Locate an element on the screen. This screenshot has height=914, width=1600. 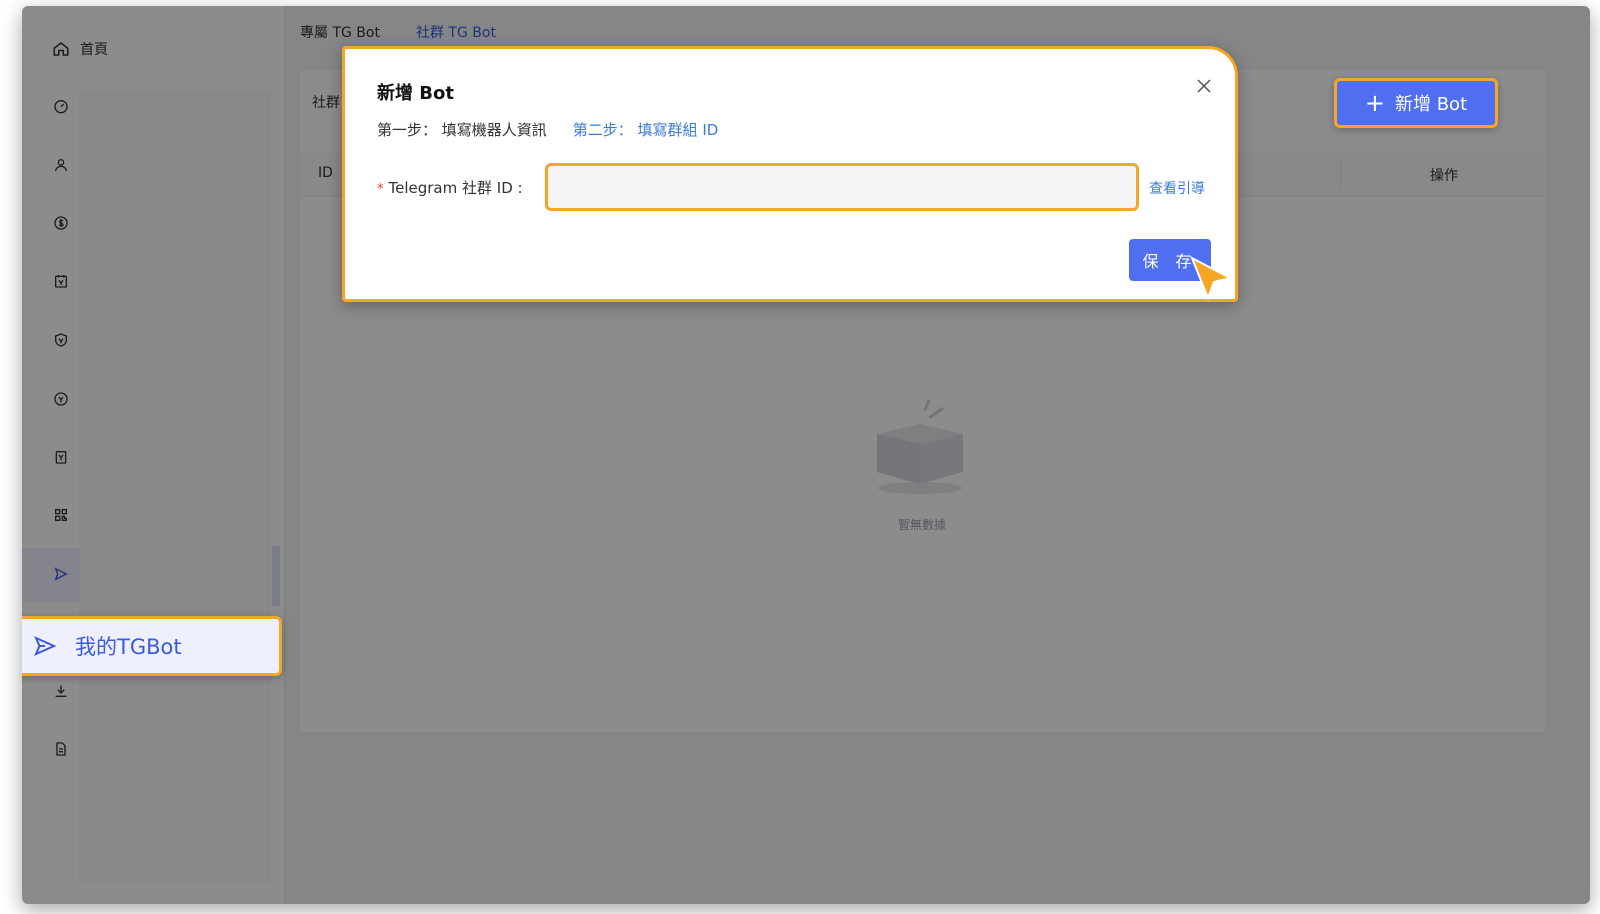
dialog-title: 新增 Bot is located at coordinates (415, 93).